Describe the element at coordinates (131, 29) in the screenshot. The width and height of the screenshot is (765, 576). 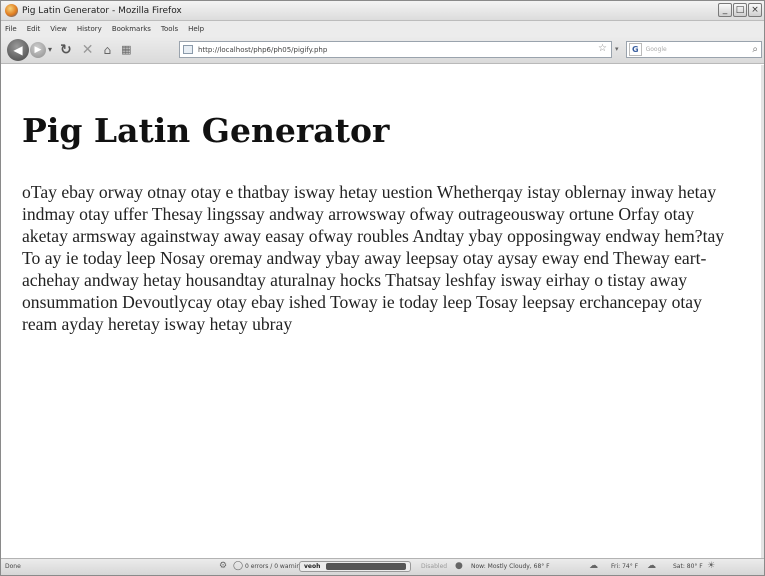
I see `menu-bookmarks: Bookmarks` at that location.